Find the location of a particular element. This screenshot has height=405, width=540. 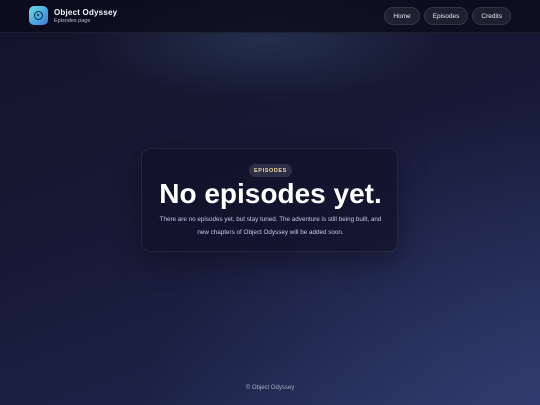

section-badge: EPISODES is located at coordinates (270, 170).